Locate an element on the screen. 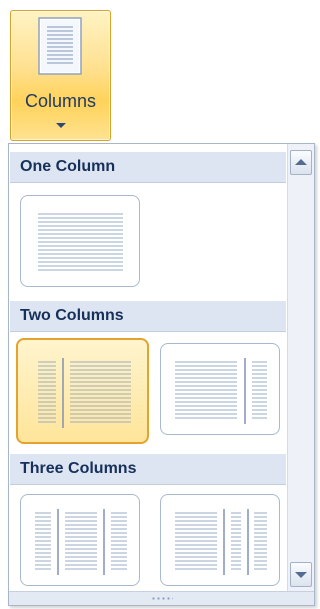  two-columns-preview-icon is located at coordinates (84, 393).